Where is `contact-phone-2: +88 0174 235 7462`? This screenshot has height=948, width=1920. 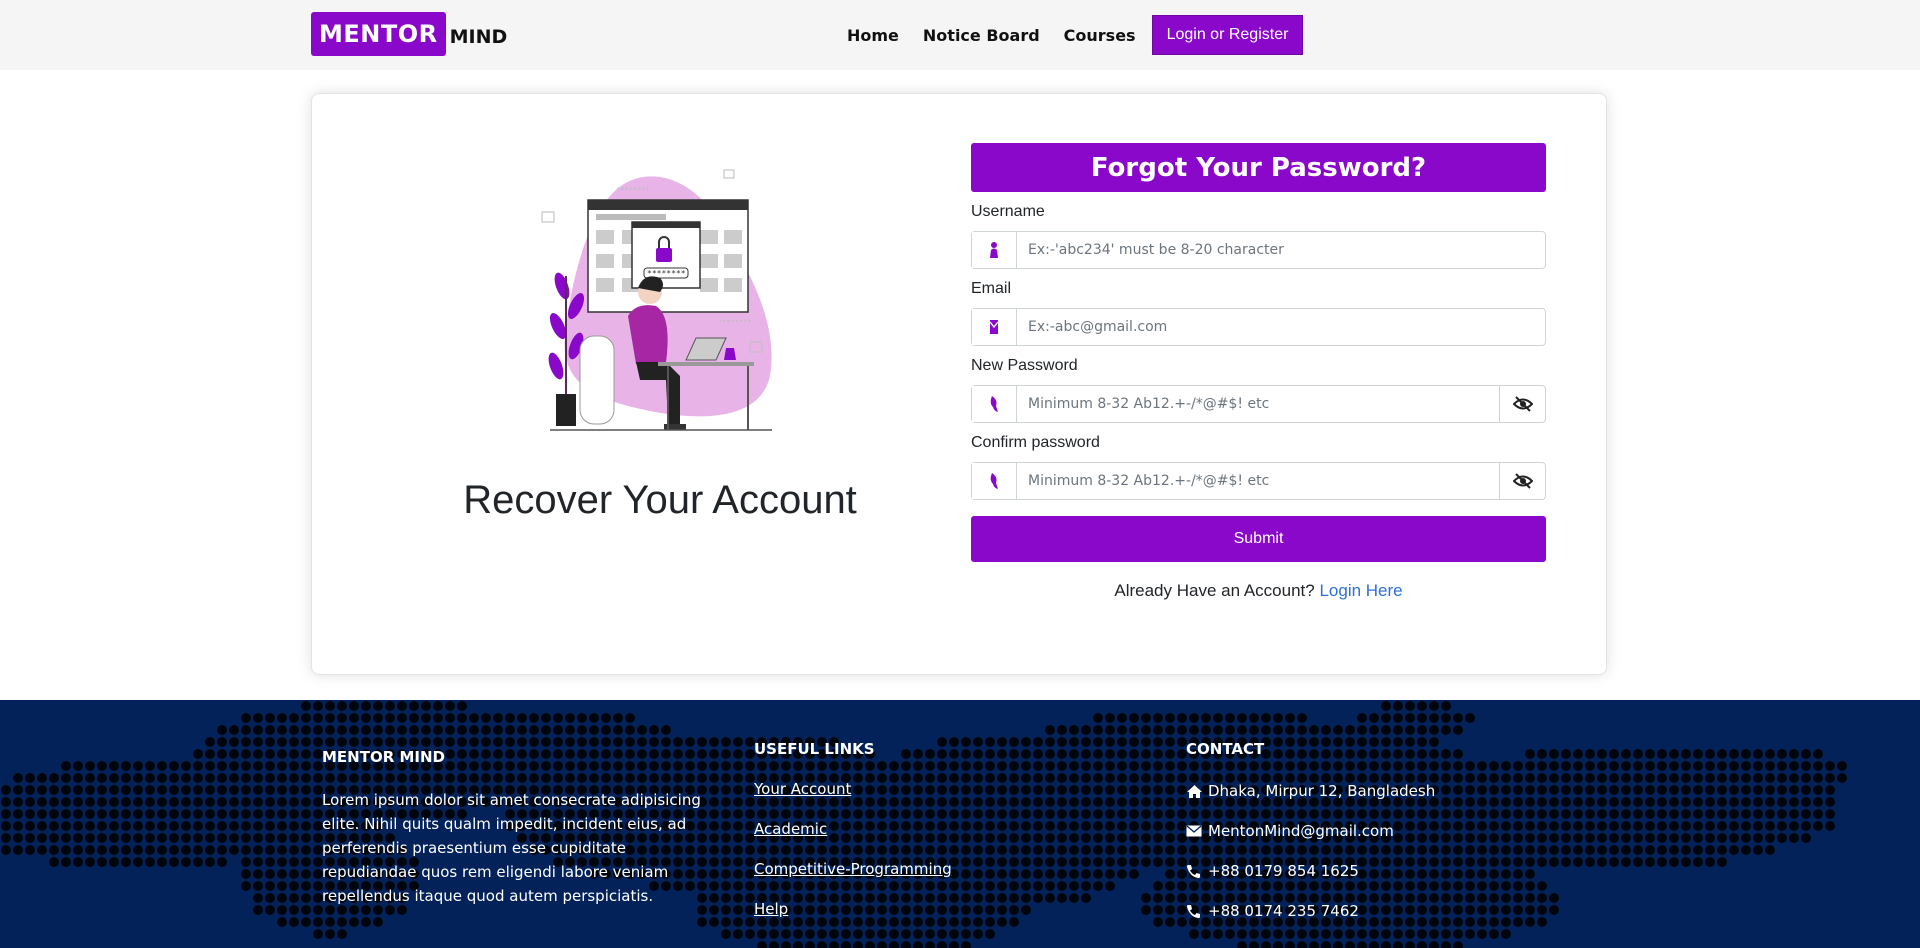 contact-phone-2: +88 0174 235 7462 is located at coordinates (1310, 911).